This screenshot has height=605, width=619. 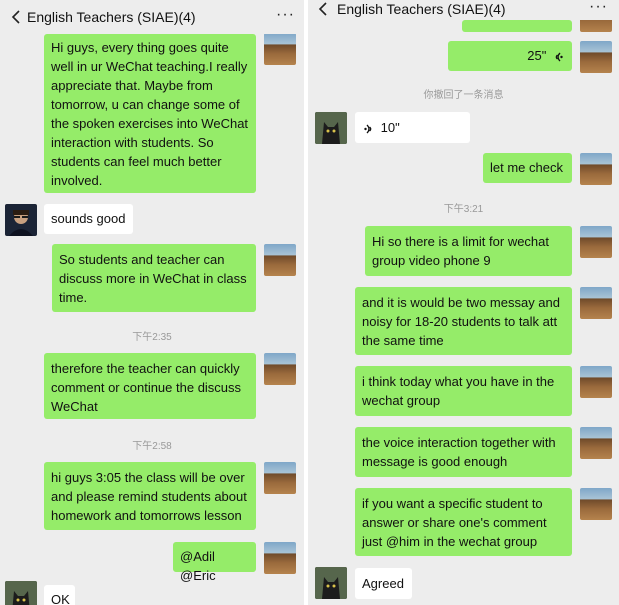 I want to click on voice-duration: 25", so click(x=537, y=55).